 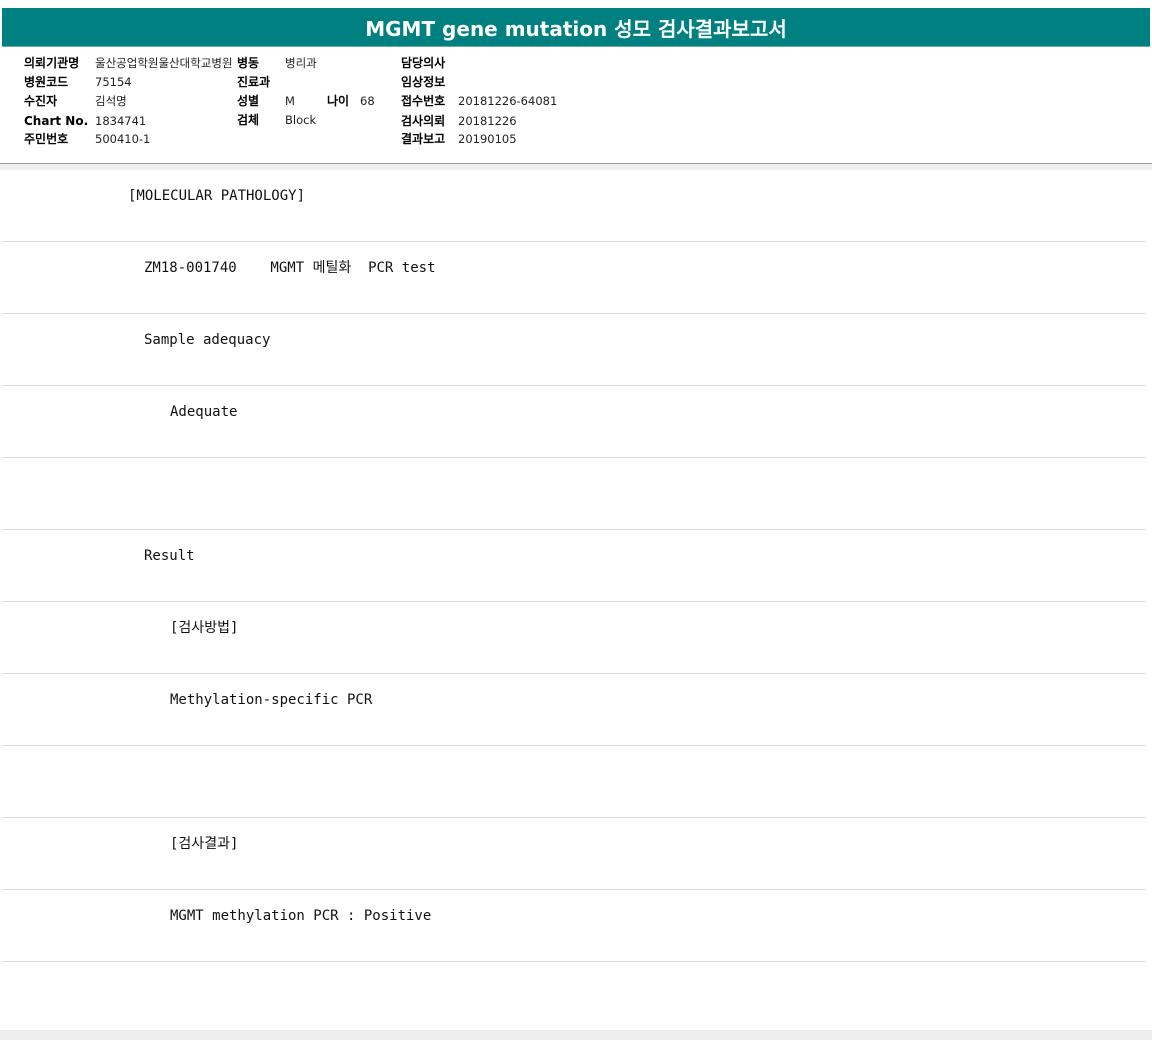 What do you see at coordinates (123, 139) in the screenshot?
I see `resident-no-value: 500410-1` at bounding box center [123, 139].